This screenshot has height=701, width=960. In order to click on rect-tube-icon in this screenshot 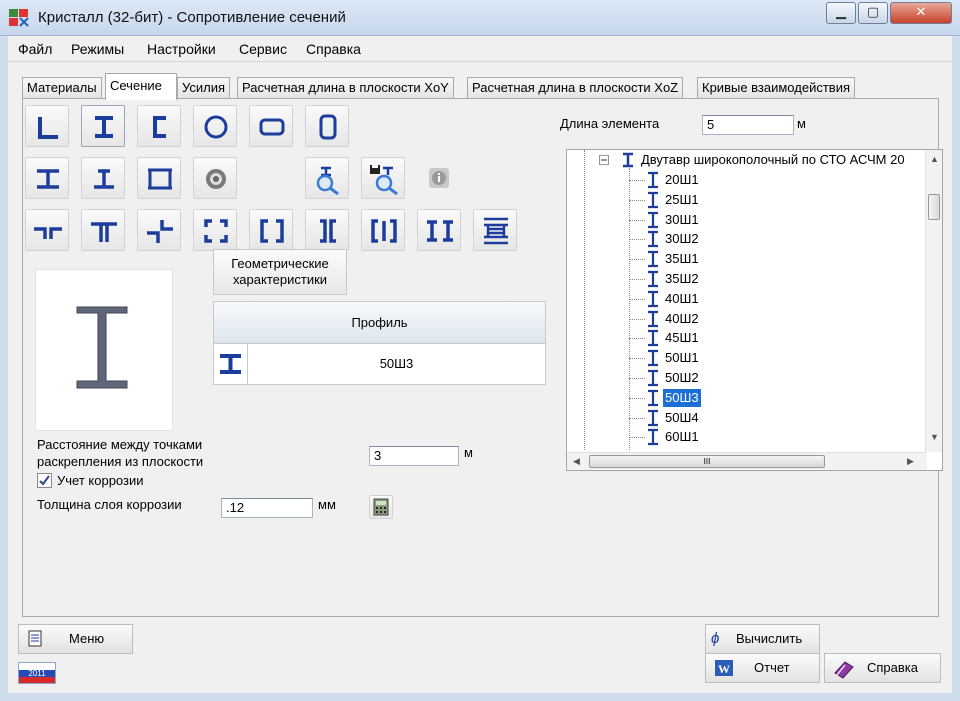, I will do `click(272, 127)`.